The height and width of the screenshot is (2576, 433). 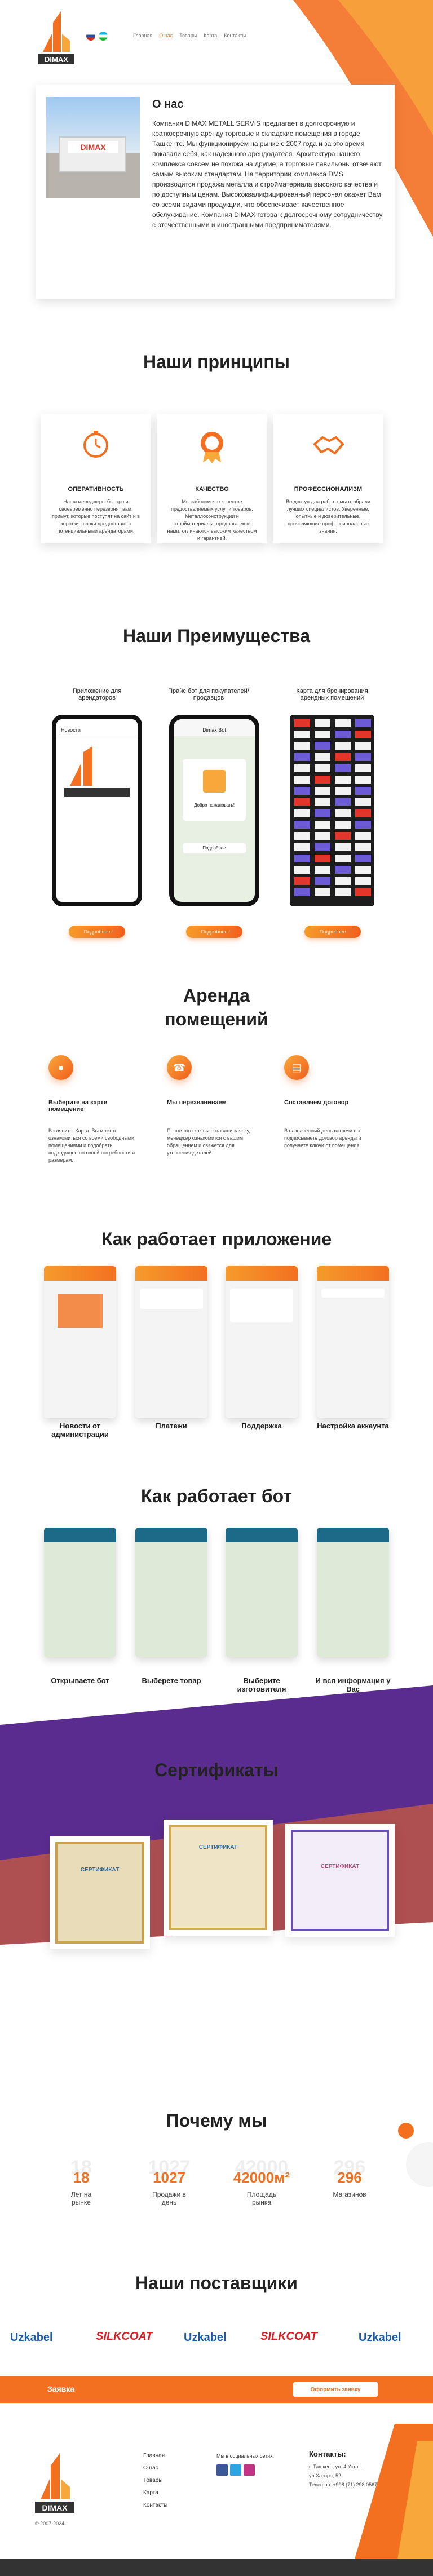 What do you see at coordinates (332, 810) in the screenshot?
I see `rental-map` at bounding box center [332, 810].